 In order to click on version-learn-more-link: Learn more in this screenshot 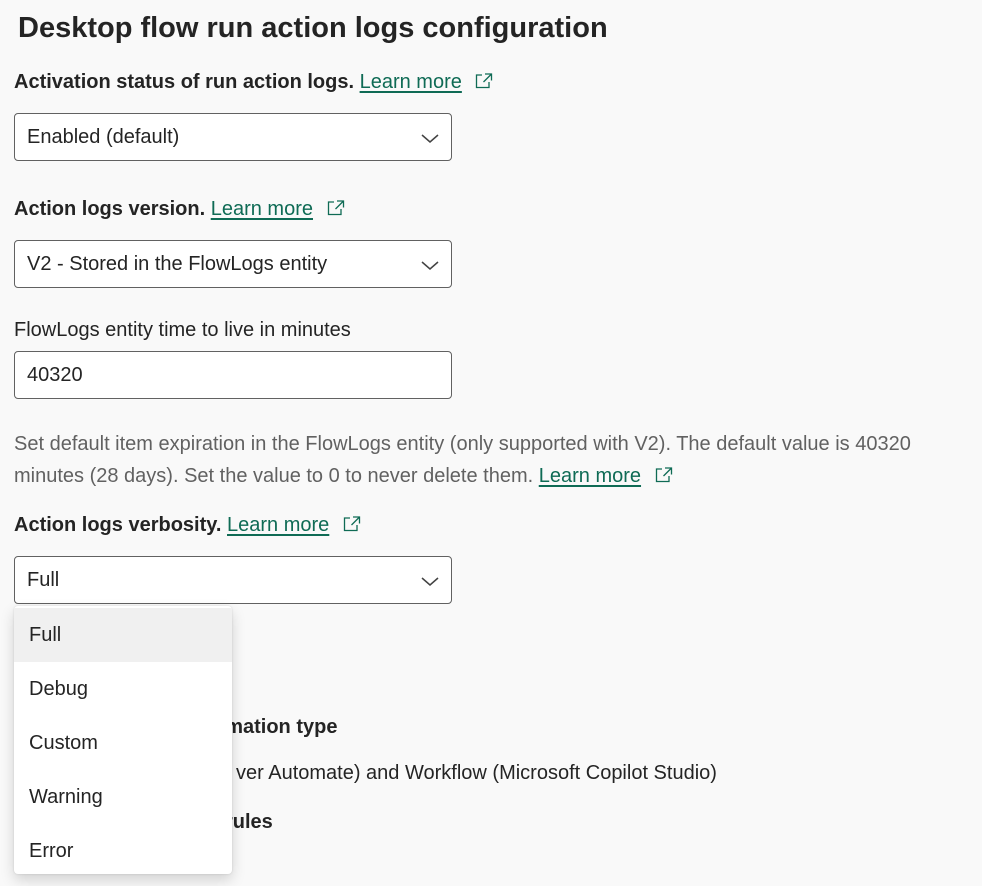, I will do `click(262, 209)`.